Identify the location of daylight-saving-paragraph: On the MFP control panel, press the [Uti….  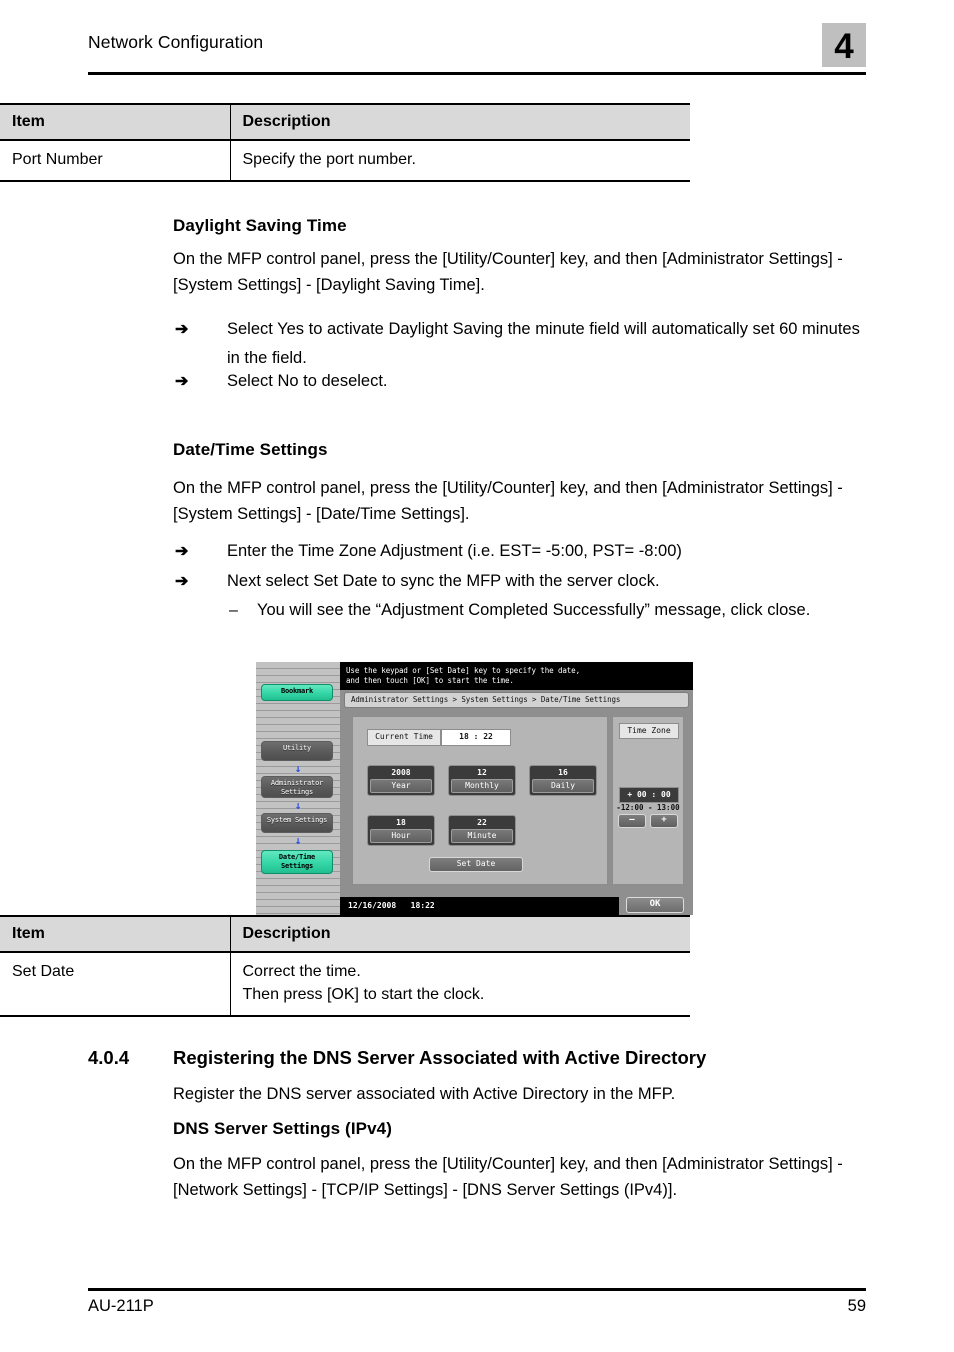
(508, 272).